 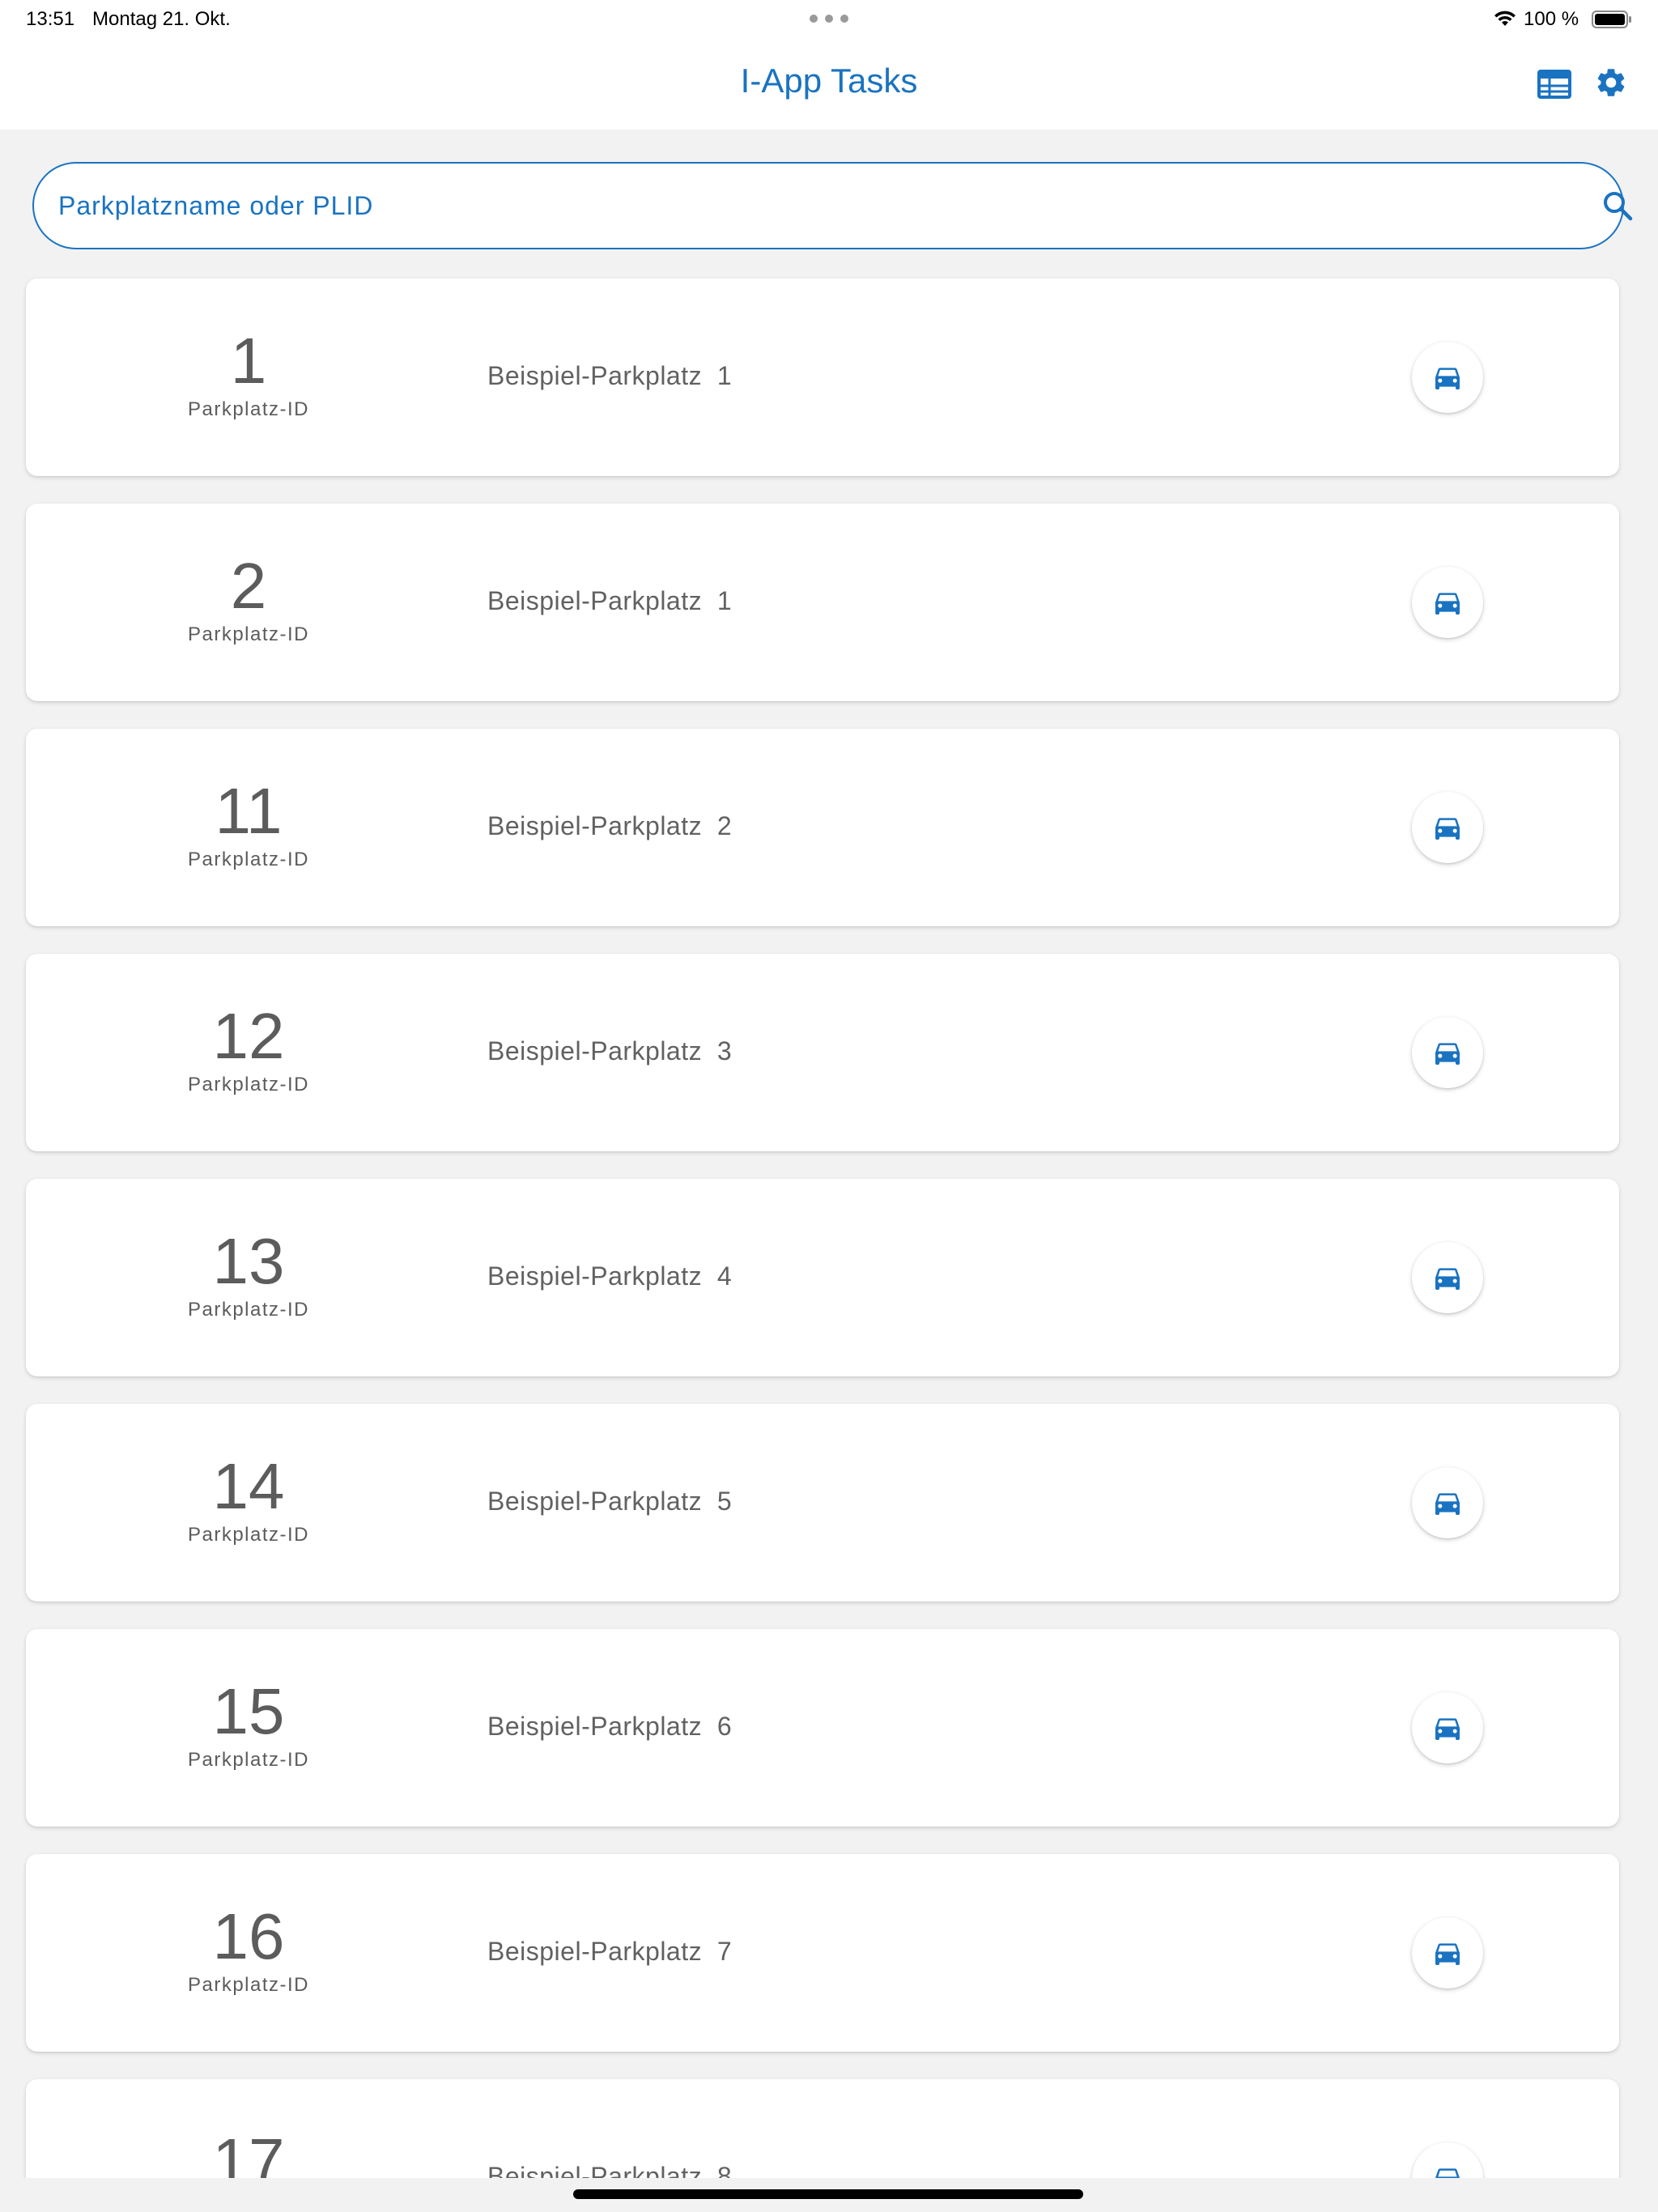 What do you see at coordinates (822, 1728) in the screenshot?
I see `list-item: 15 Parkplatz-ID Beispiel-Parkplatz 6` at bounding box center [822, 1728].